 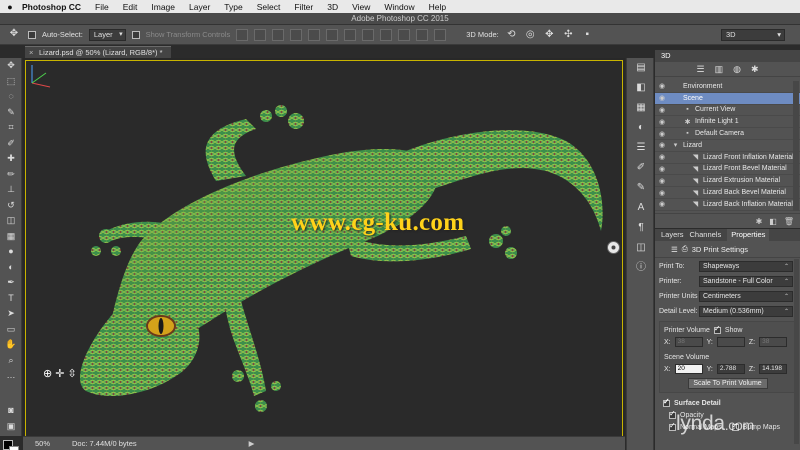 What do you see at coordinates (549, 34) in the screenshot?
I see `pan-icon: ✥` at bounding box center [549, 34].